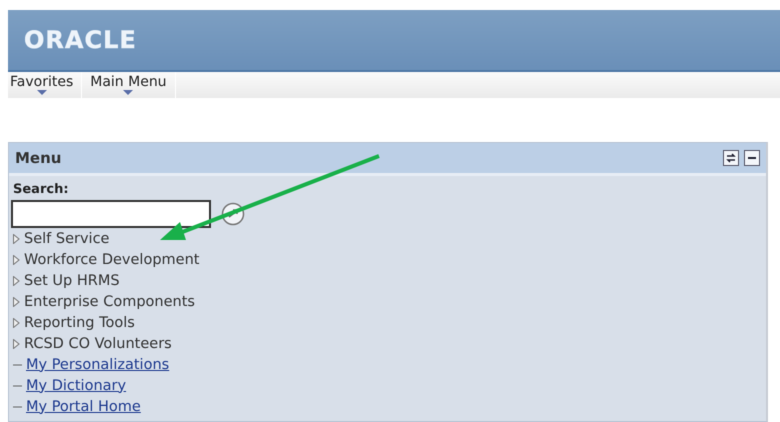 This screenshot has height=422, width=780. What do you see at coordinates (98, 344) in the screenshot?
I see `menu-folder: RCSD CO Volunteers` at bounding box center [98, 344].